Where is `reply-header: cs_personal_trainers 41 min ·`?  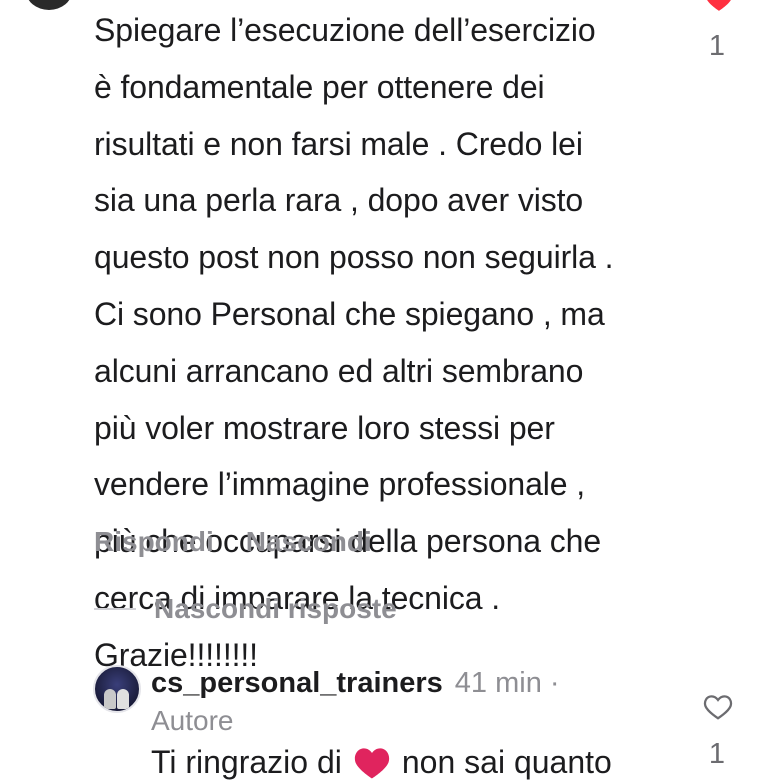 reply-header: cs_personal_trainers 41 min · is located at coordinates (355, 683).